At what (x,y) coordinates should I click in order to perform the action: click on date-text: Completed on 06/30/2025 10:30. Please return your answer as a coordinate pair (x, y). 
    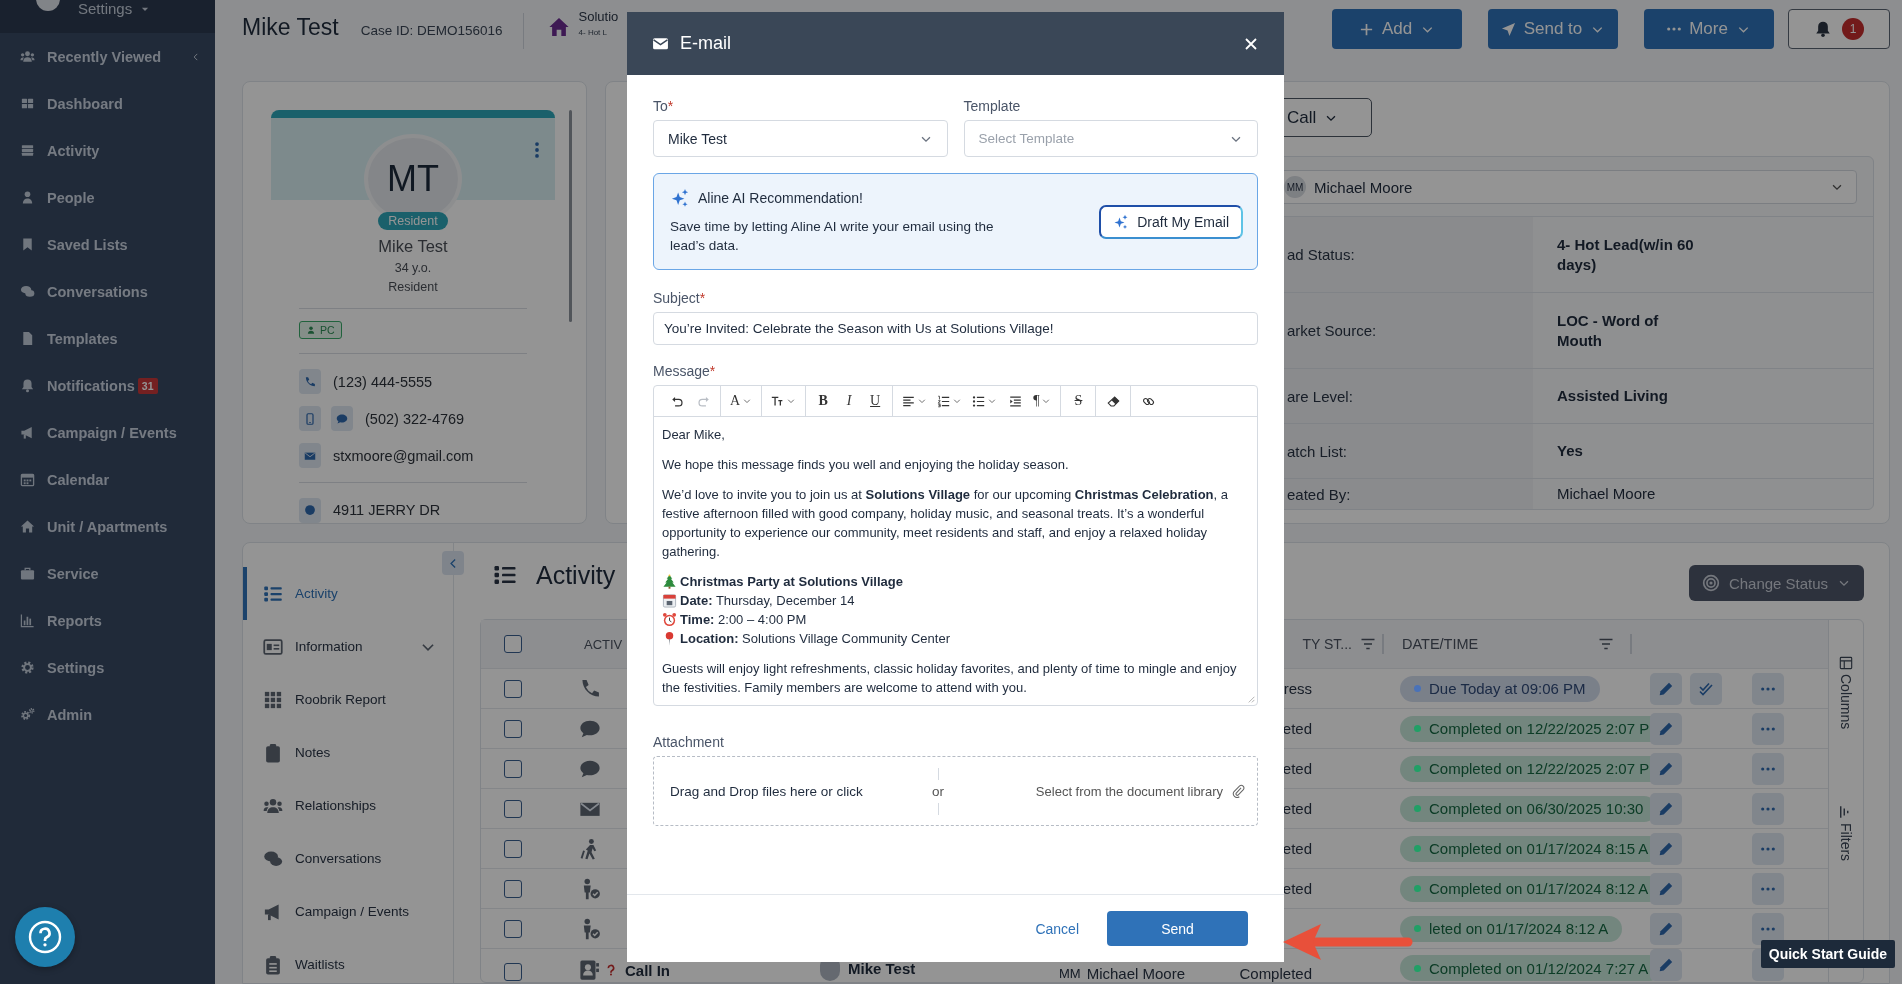
    Looking at the image, I should click on (1536, 808).